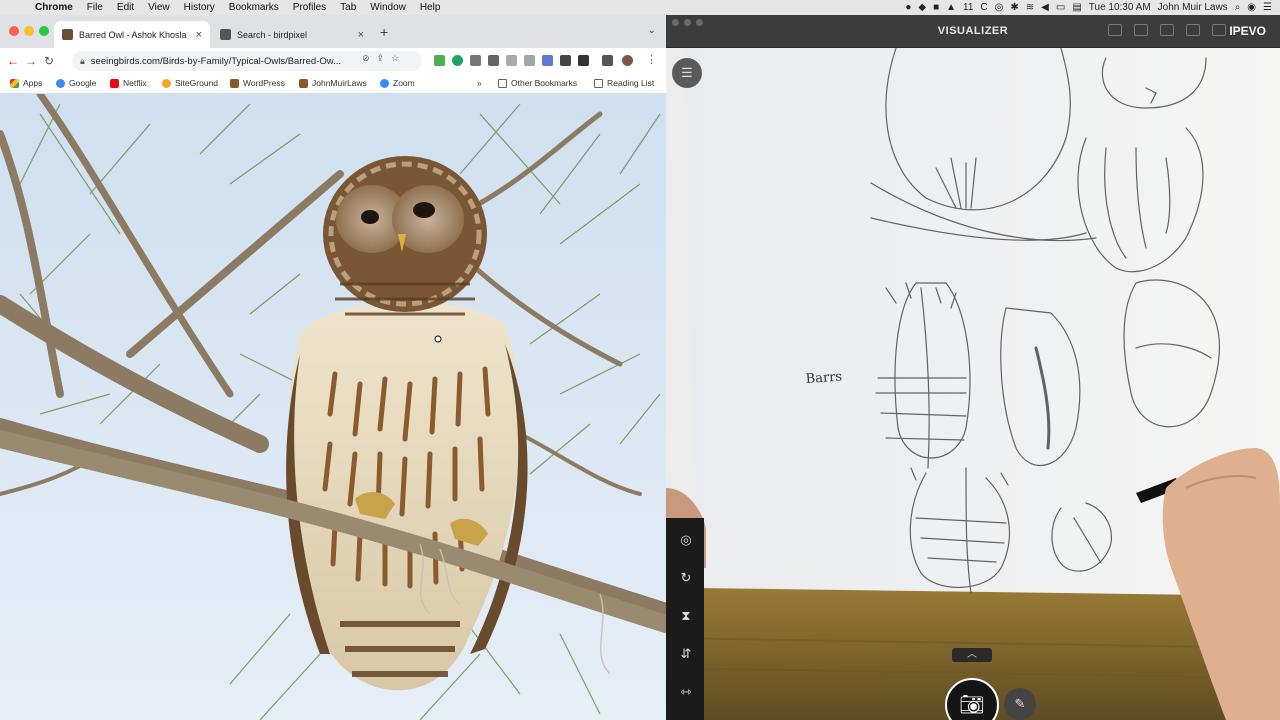  I want to click on bookmark-label: JohnMuirLaws, so click(339, 83).